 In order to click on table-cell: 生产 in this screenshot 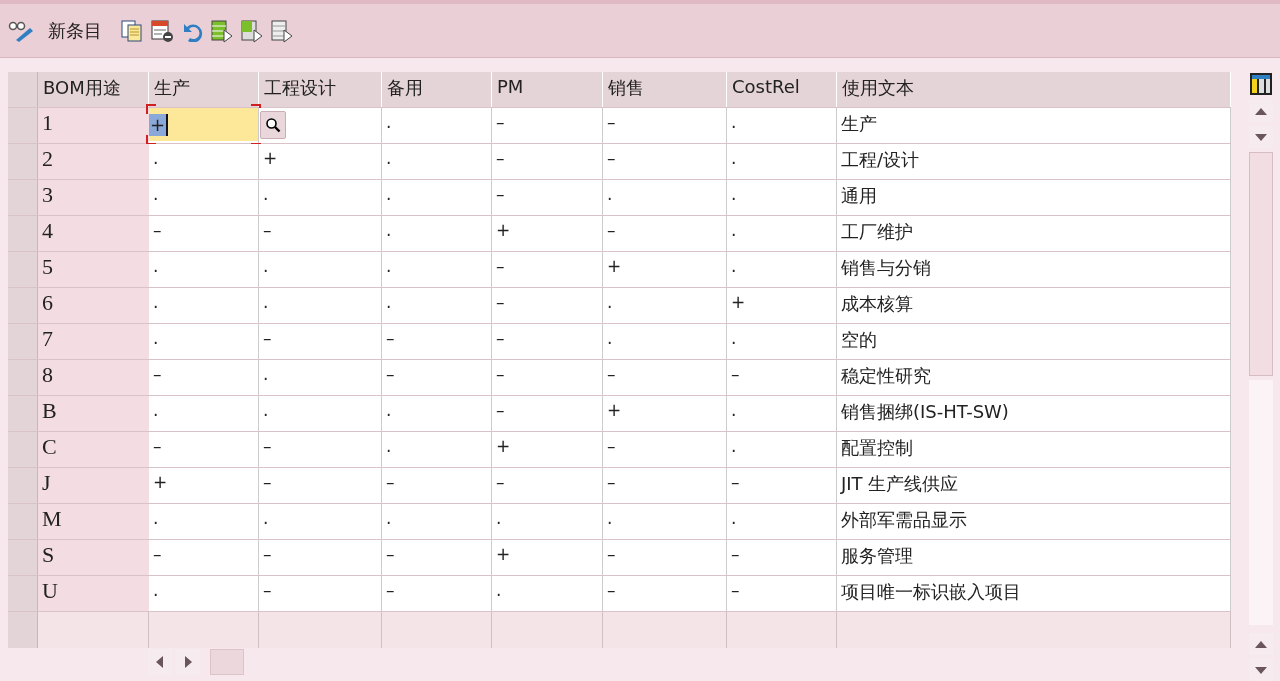, I will do `click(1034, 125)`.